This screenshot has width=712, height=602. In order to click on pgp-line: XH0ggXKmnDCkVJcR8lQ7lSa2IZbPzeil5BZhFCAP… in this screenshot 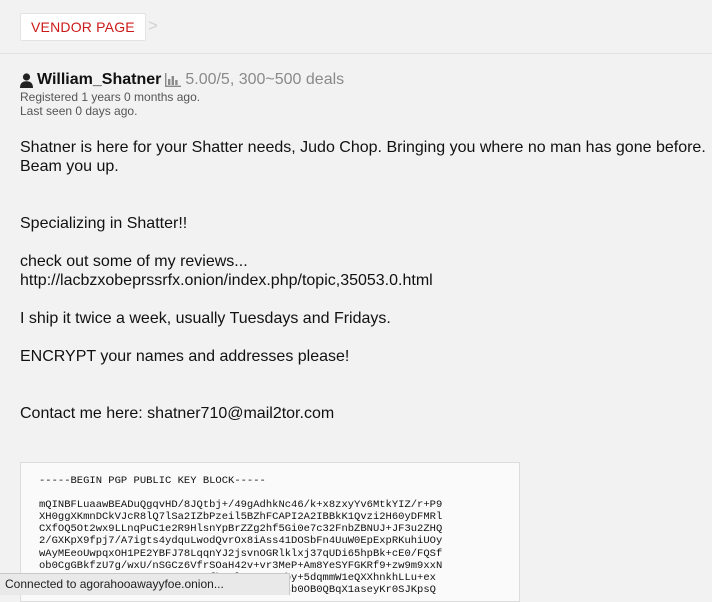, I will do `click(241, 517)`.